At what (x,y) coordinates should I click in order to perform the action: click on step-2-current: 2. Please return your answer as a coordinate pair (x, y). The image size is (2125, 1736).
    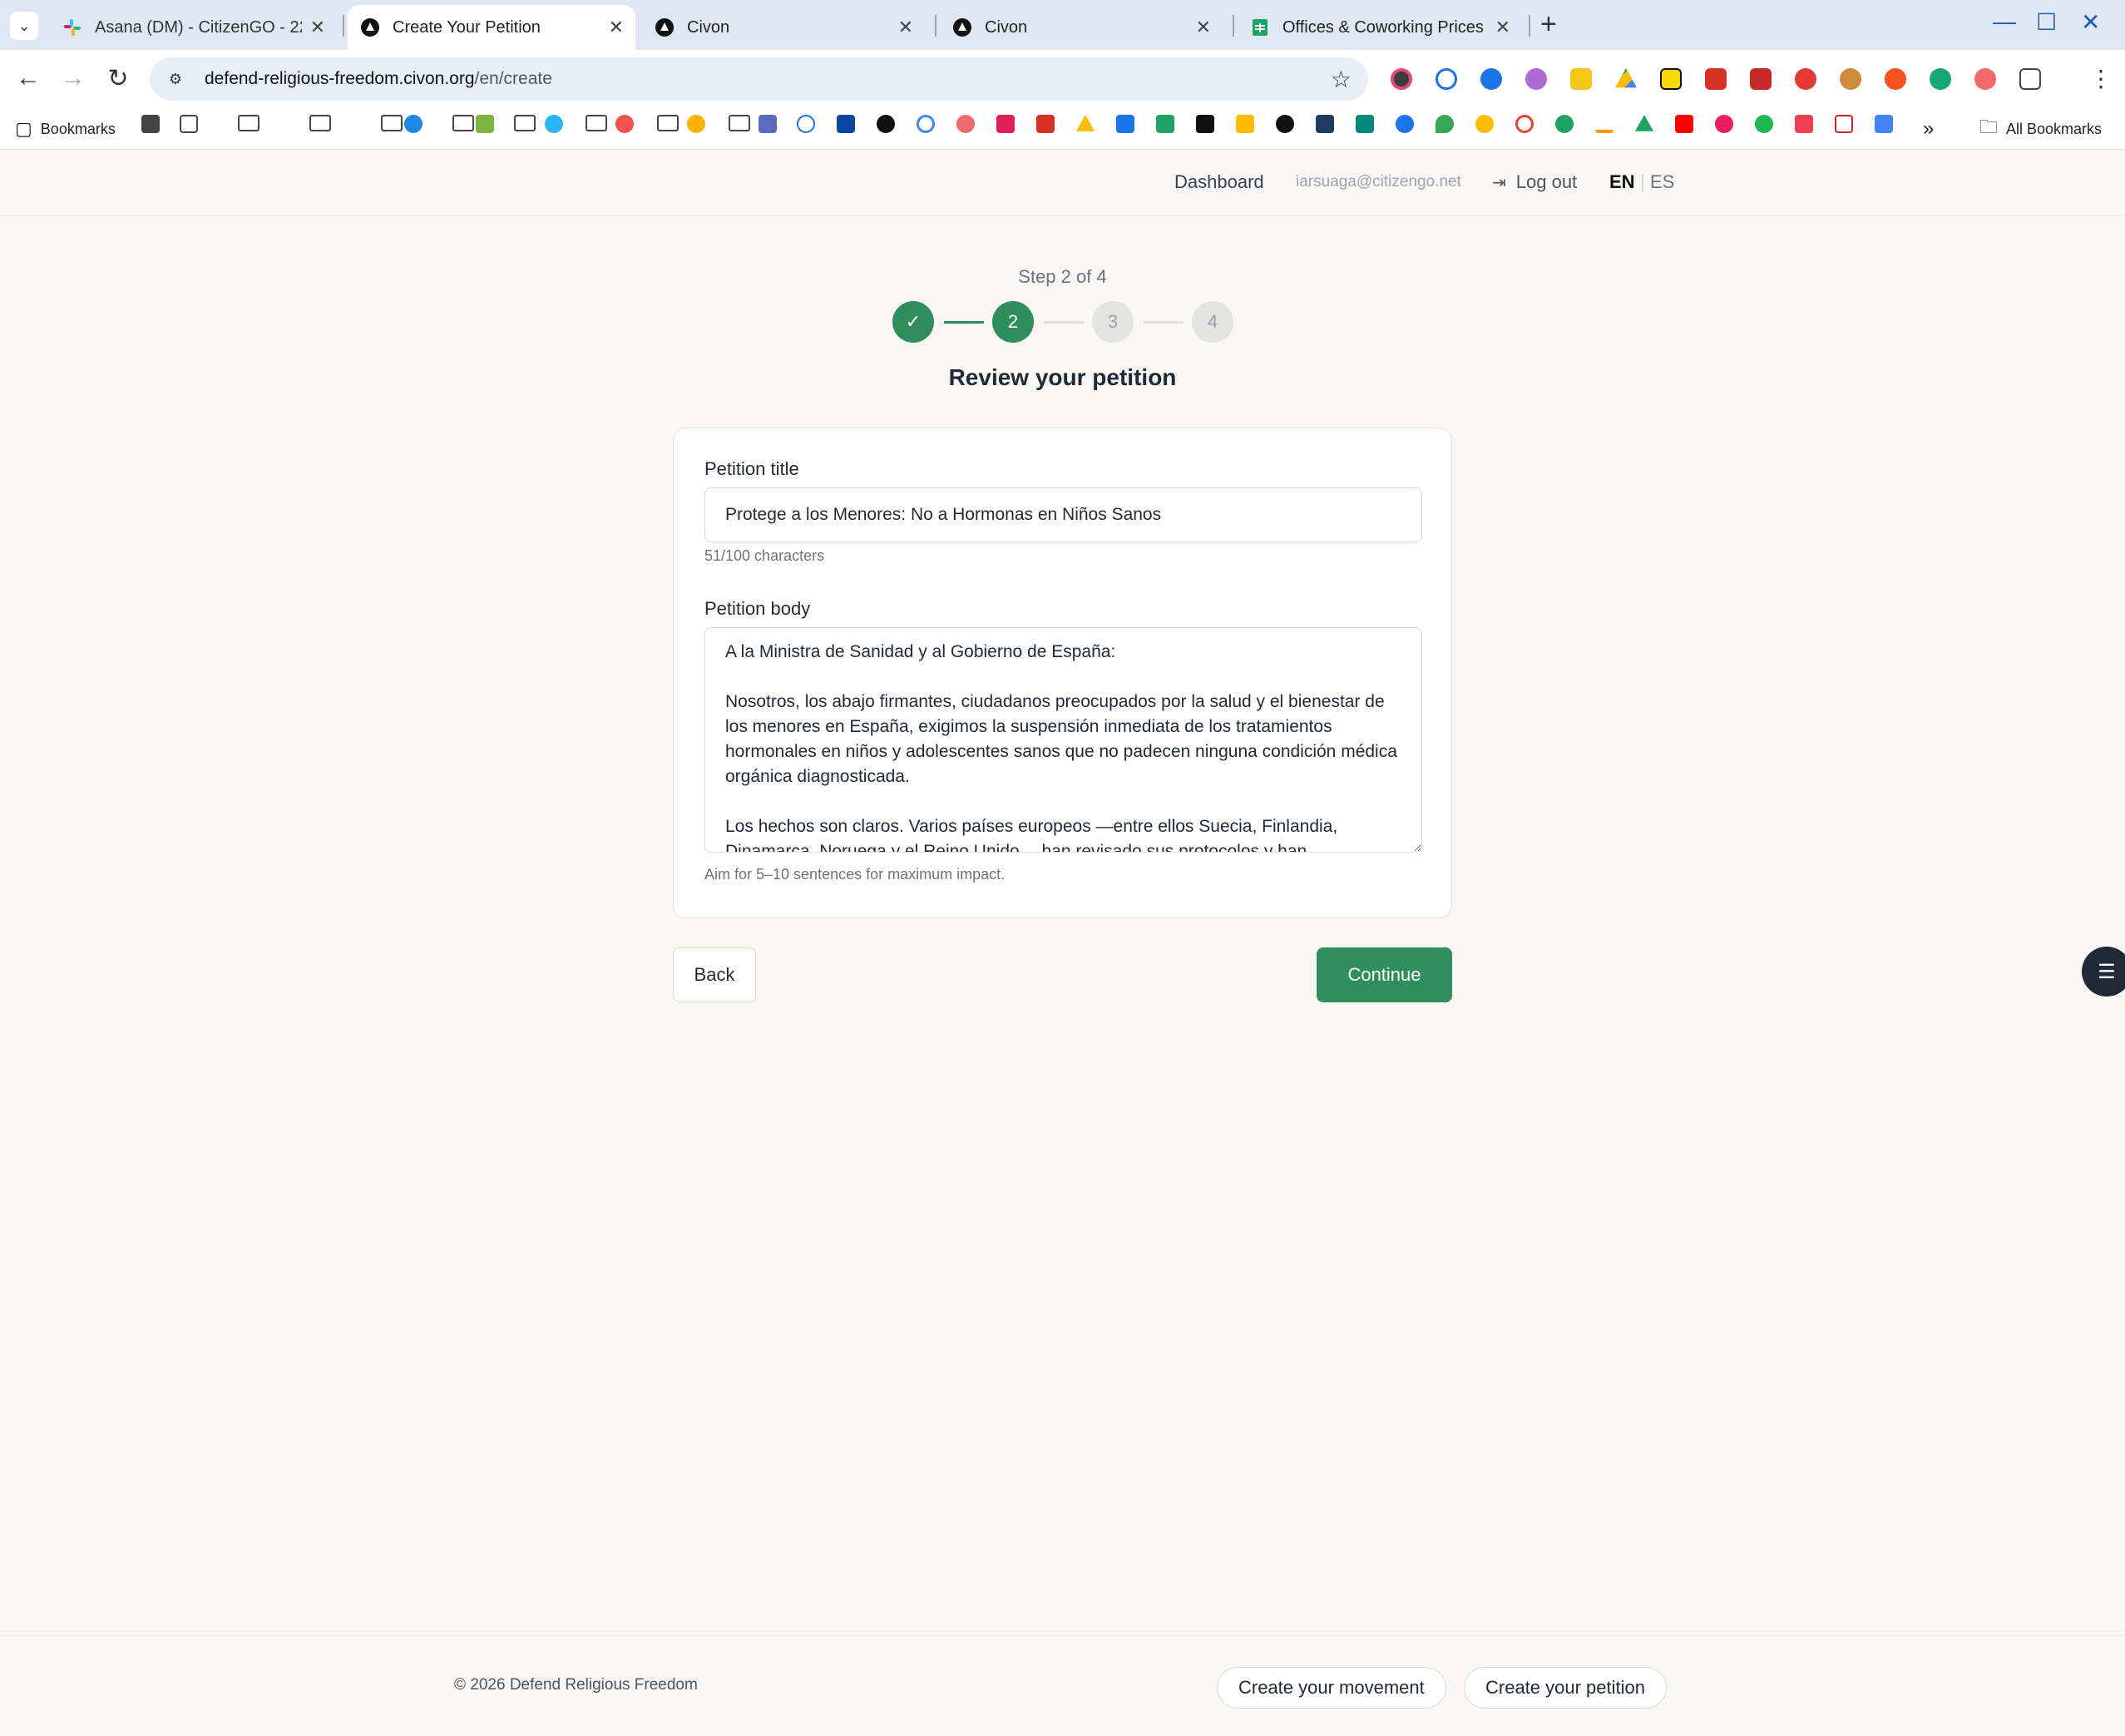
    Looking at the image, I should click on (1013, 322).